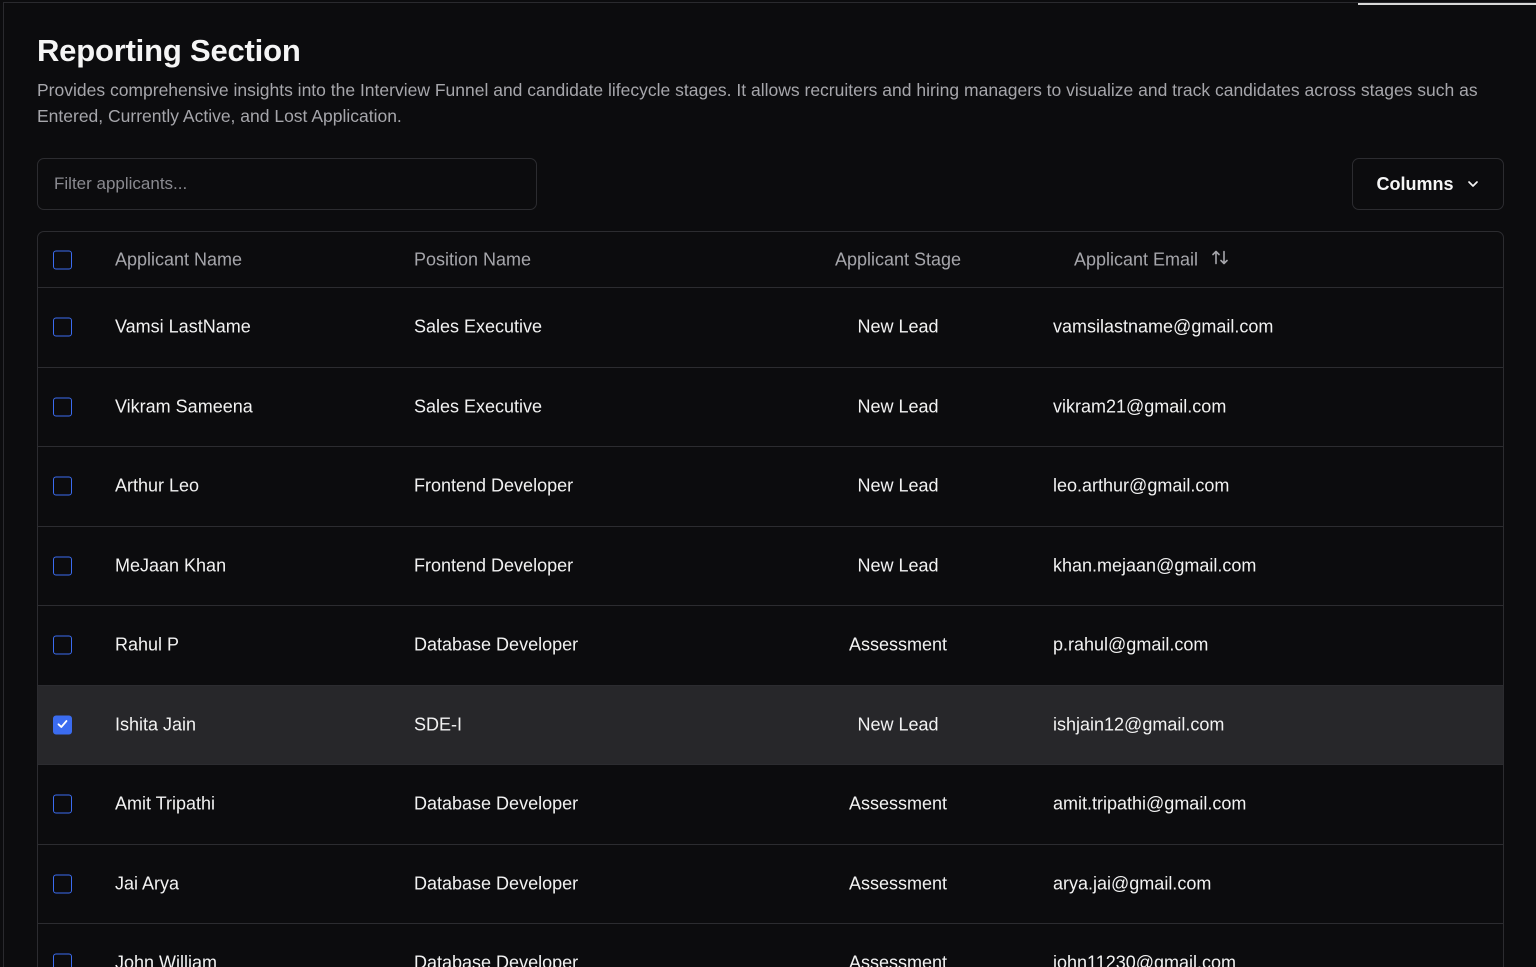 This screenshot has height=967, width=1536. What do you see at coordinates (1139, 724) in the screenshot?
I see `applicant-email-cell: ishjain12@gmail.com` at bounding box center [1139, 724].